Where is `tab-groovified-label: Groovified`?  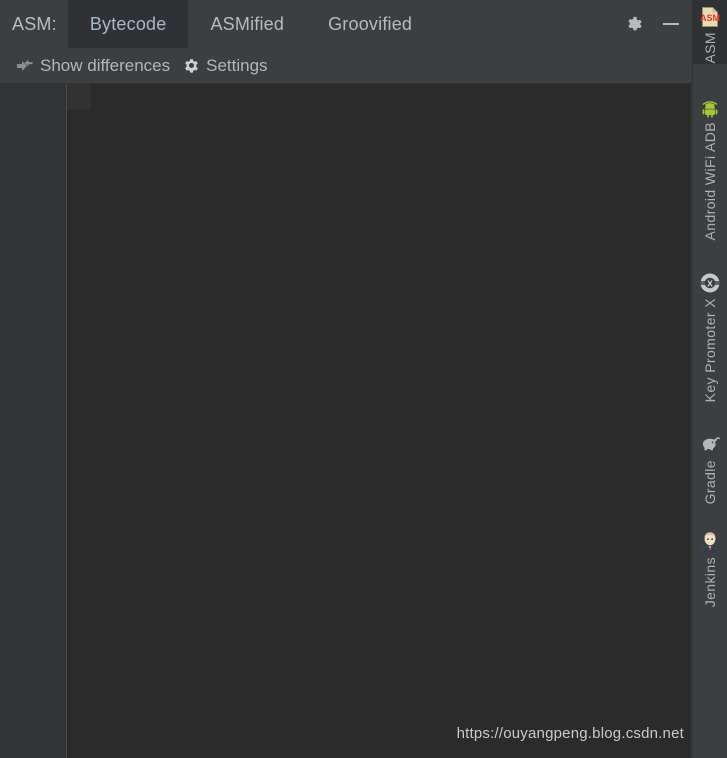 tab-groovified-label: Groovified is located at coordinates (370, 23).